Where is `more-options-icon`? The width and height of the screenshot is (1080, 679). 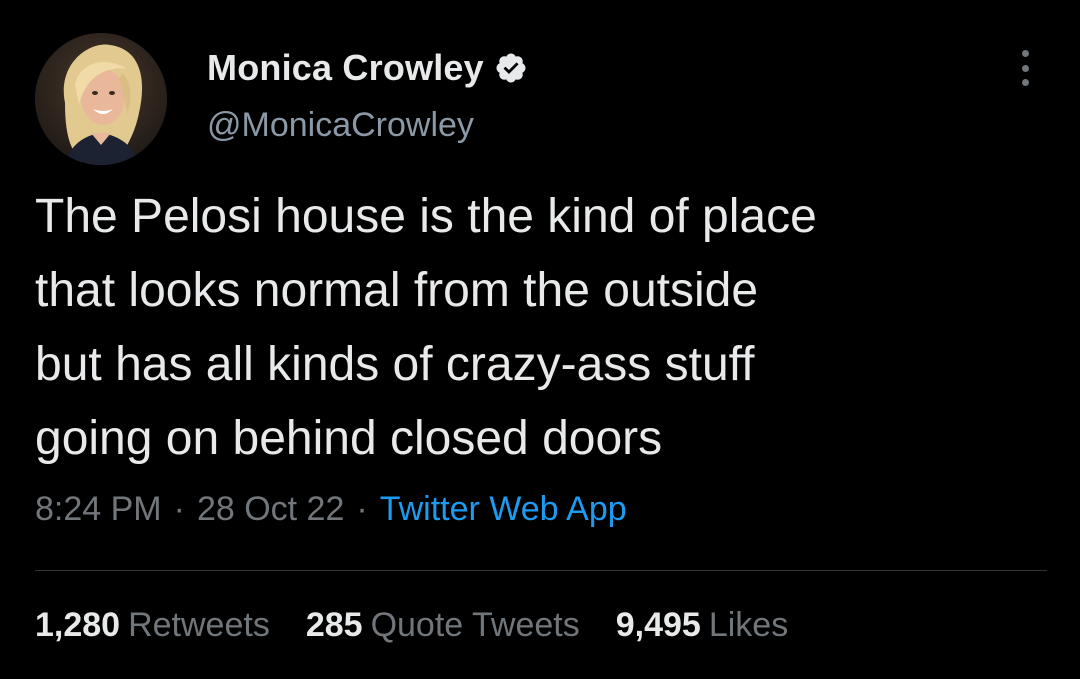
more-options-icon is located at coordinates (1025, 68).